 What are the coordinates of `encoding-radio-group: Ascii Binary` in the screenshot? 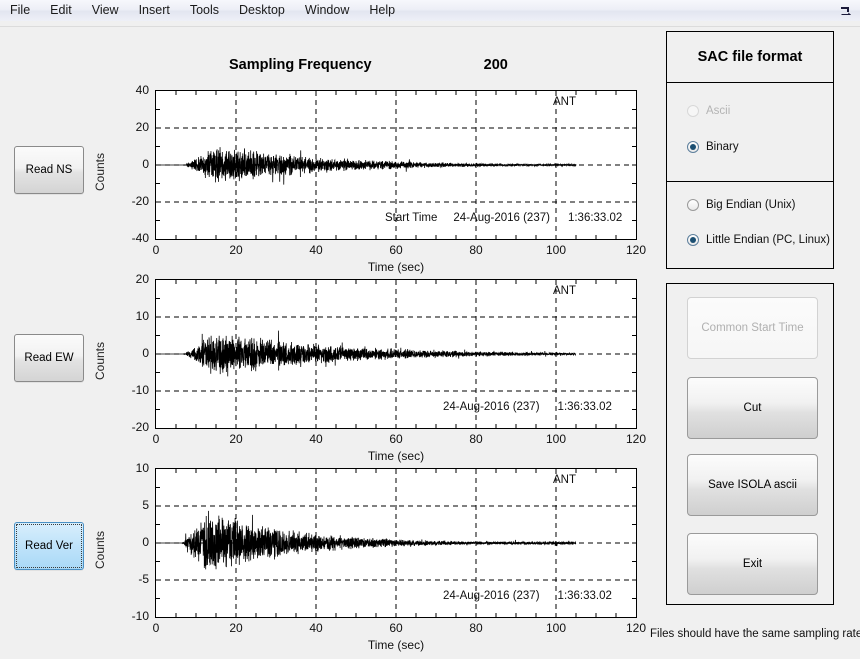 It's located at (750, 132).